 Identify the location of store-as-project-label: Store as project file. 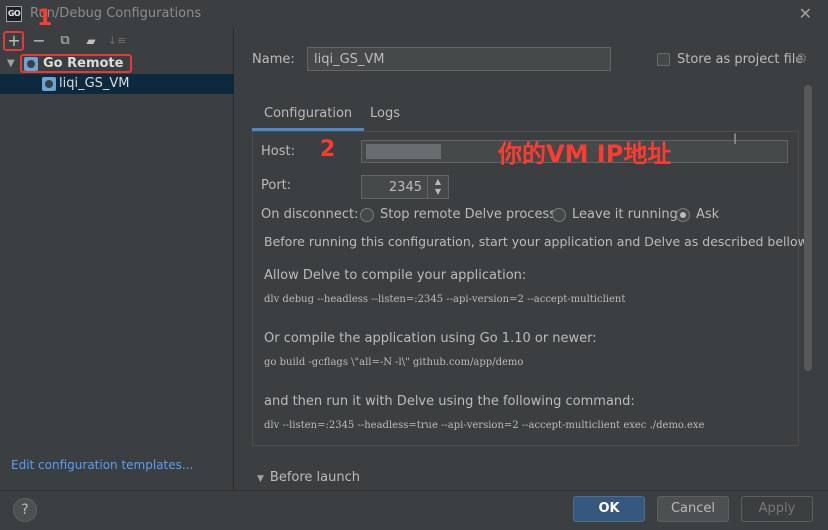
(740, 59).